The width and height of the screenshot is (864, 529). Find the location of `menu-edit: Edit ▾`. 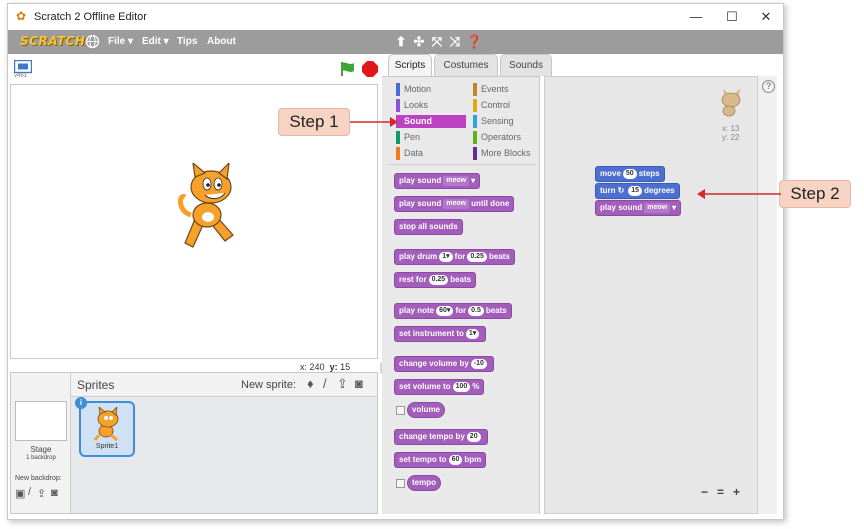

menu-edit: Edit ▾ is located at coordinates (155, 41).